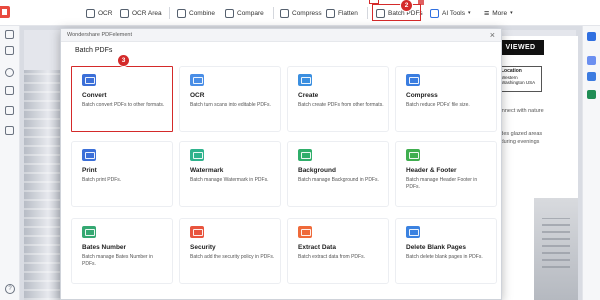  What do you see at coordinates (281, 35) in the screenshot?
I see `dialog-titlebar: Wondershare PDFelement ×` at bounding box center [281, 35].